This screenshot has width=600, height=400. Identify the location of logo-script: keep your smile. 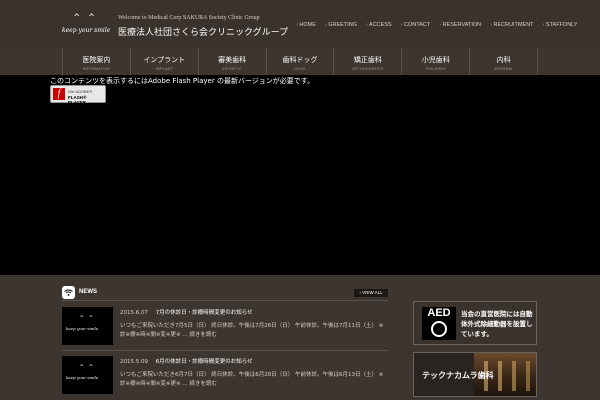
(86, 30).